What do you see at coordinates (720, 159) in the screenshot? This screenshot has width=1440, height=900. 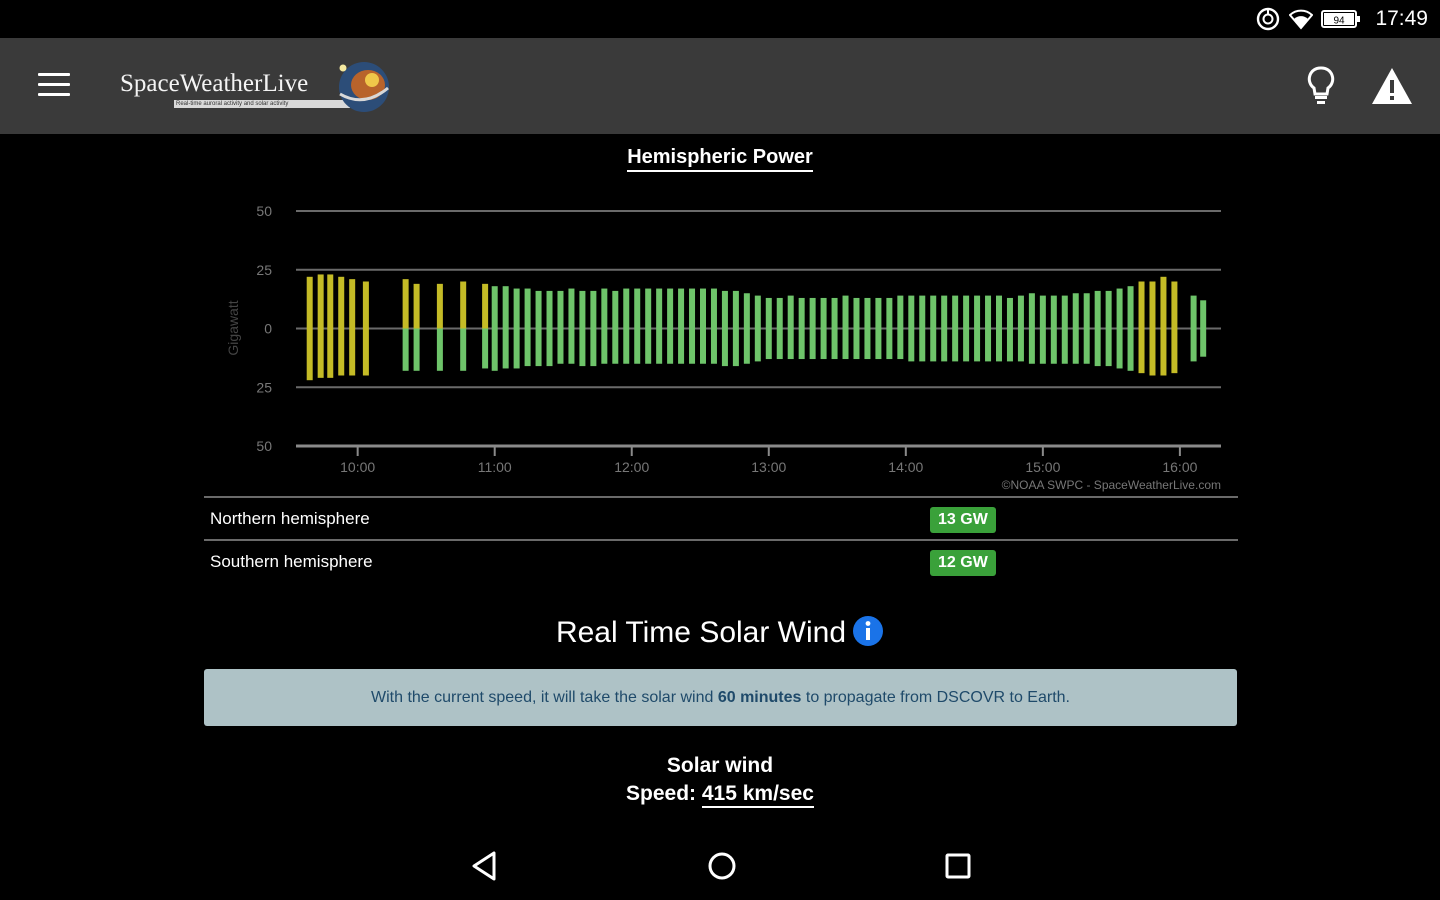 I see `hemispheric-power-title: Hemispheric Power` at bounding box center [720, 159].